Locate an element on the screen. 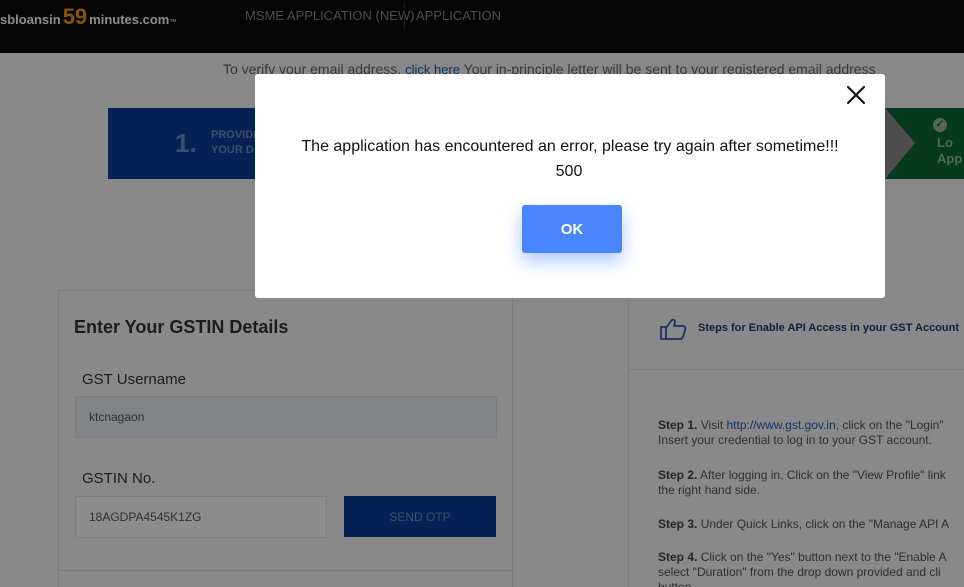 Image resolution: width=964 pixels, height=587 pixels. error-code: 500 is located at coordinates (569, 171).